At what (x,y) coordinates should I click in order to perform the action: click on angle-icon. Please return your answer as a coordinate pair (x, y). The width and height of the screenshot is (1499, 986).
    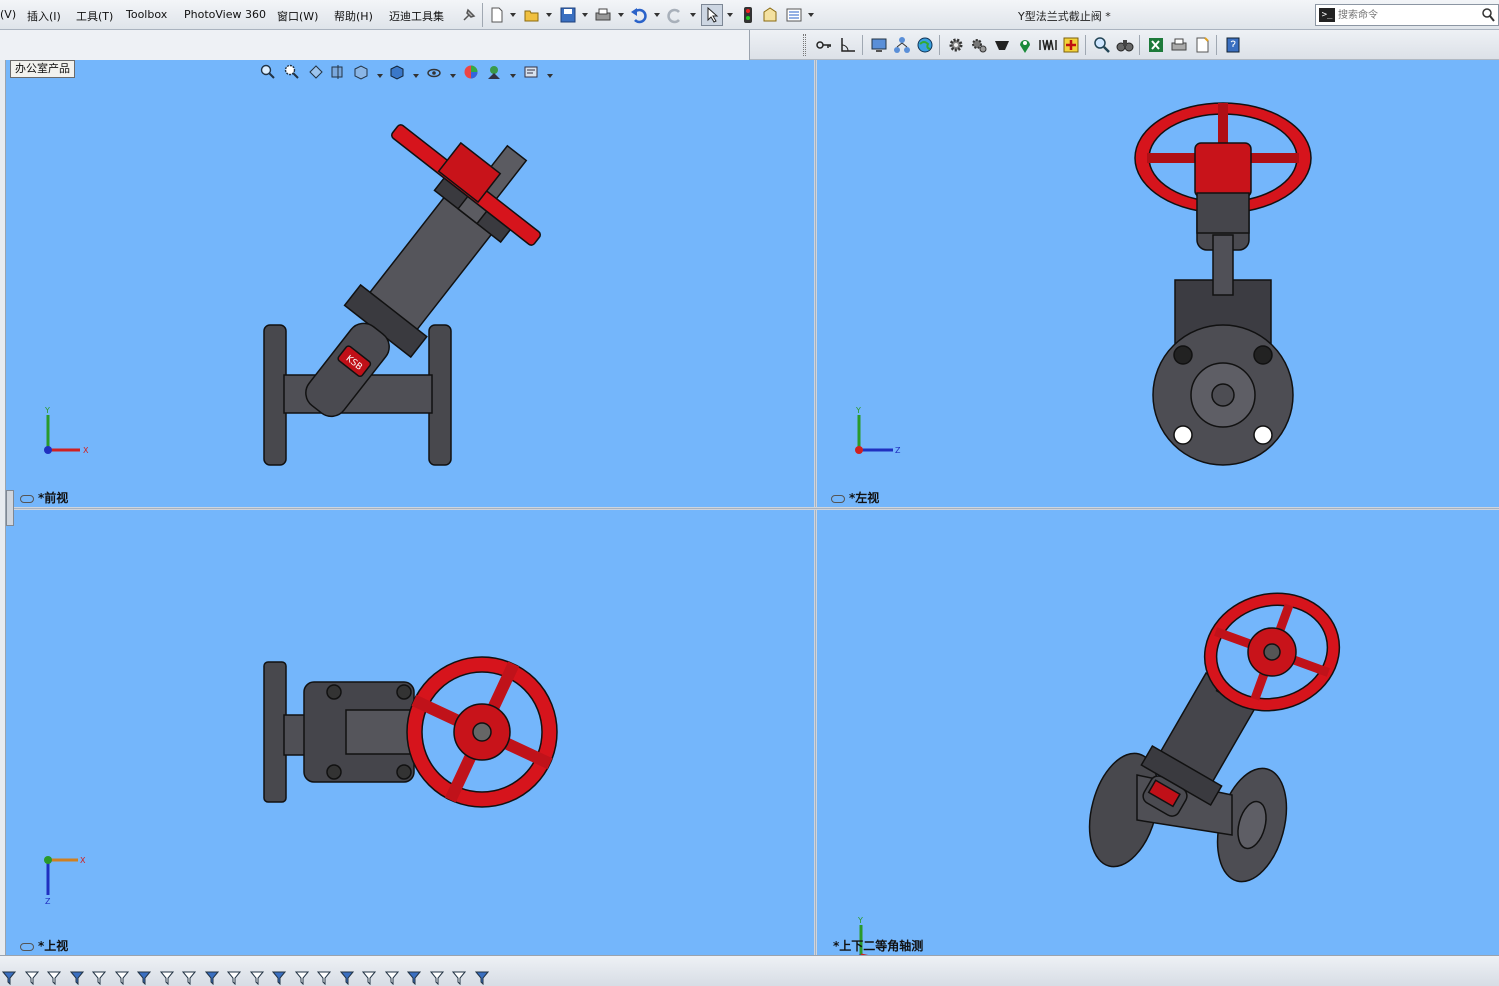
    Looking at the image, I should click on (848, 45).